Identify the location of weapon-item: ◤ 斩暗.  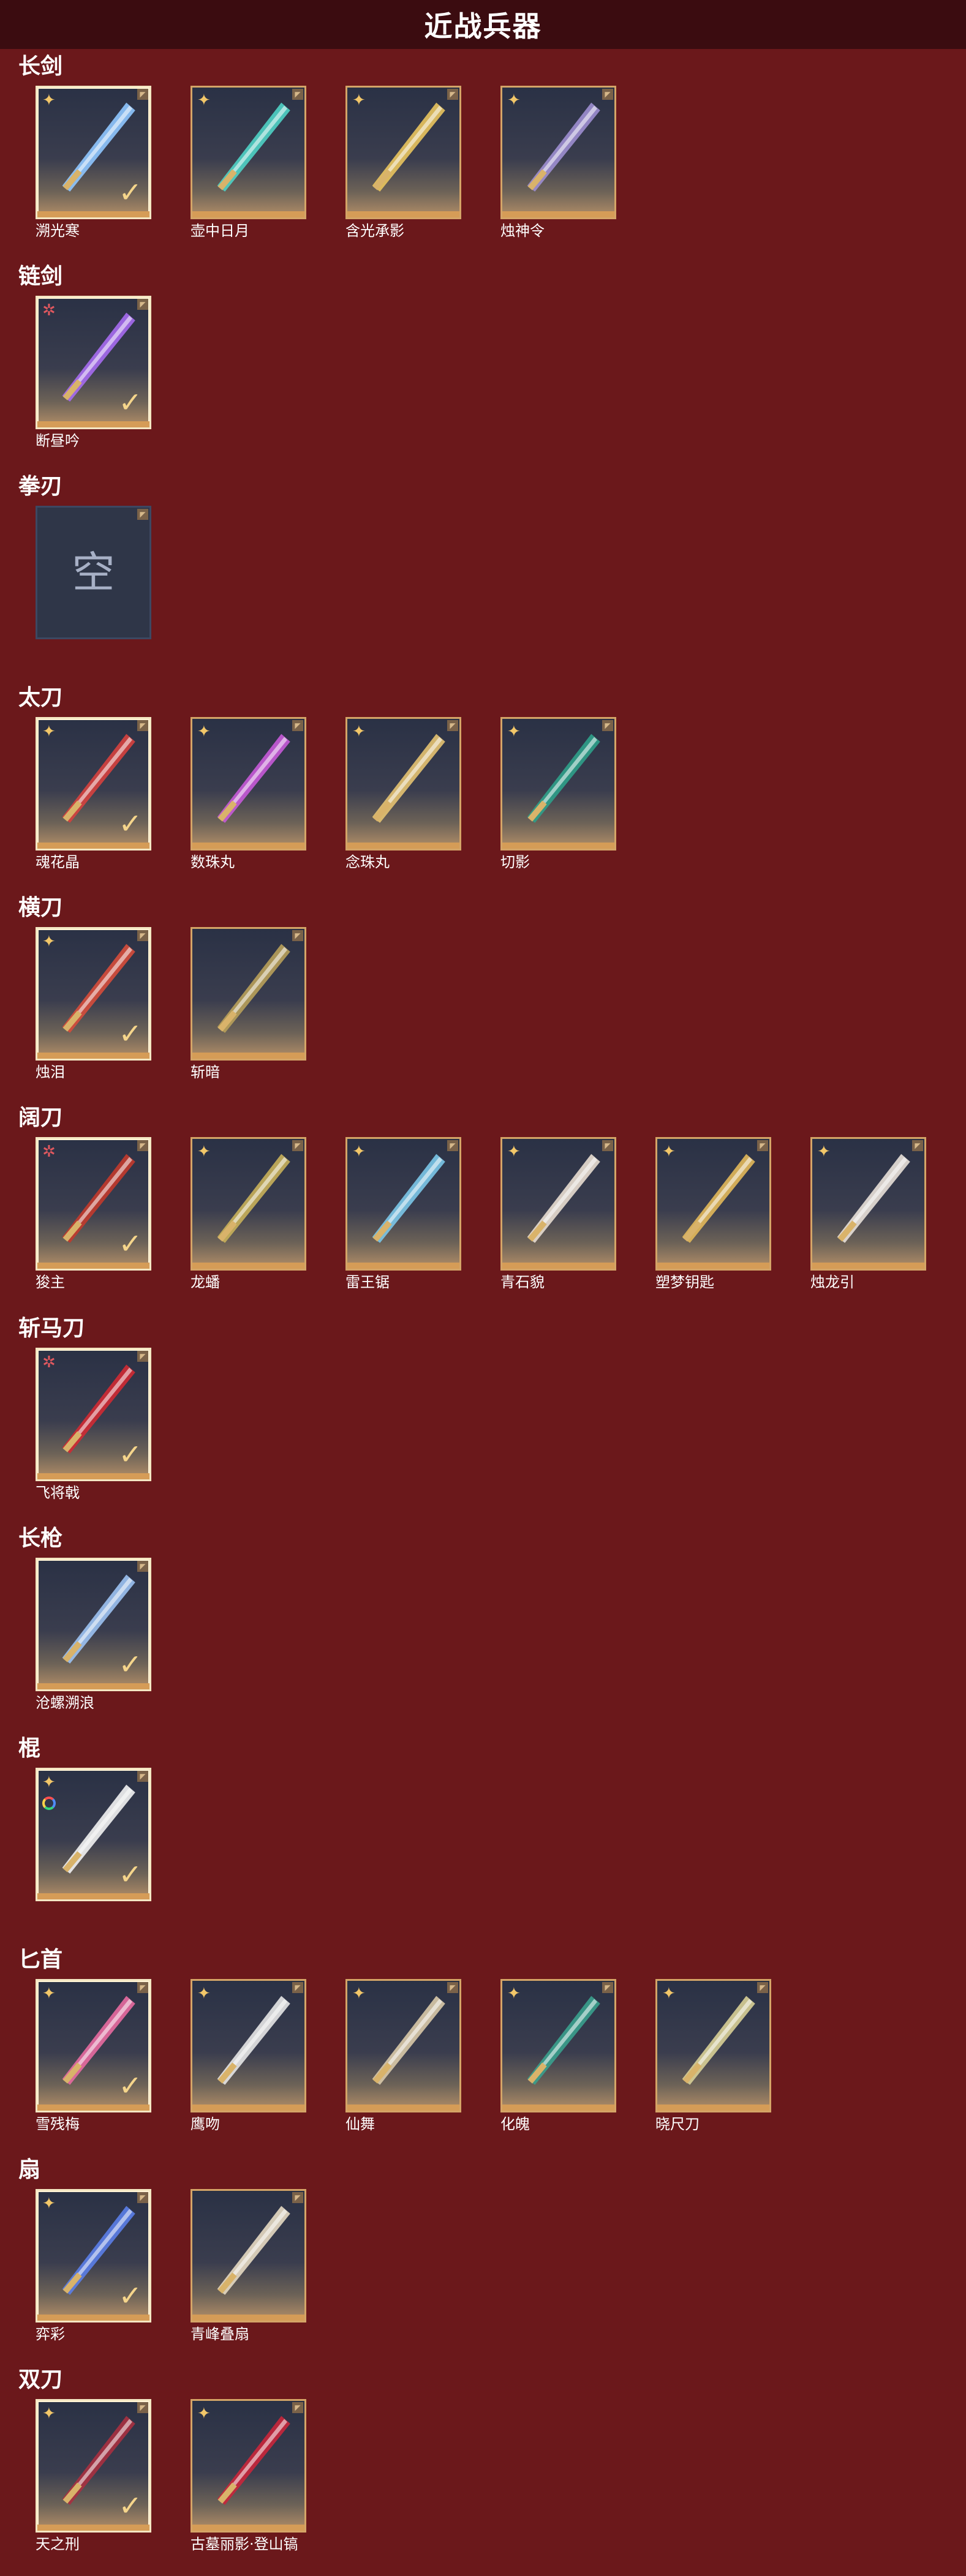
(250, 1004).